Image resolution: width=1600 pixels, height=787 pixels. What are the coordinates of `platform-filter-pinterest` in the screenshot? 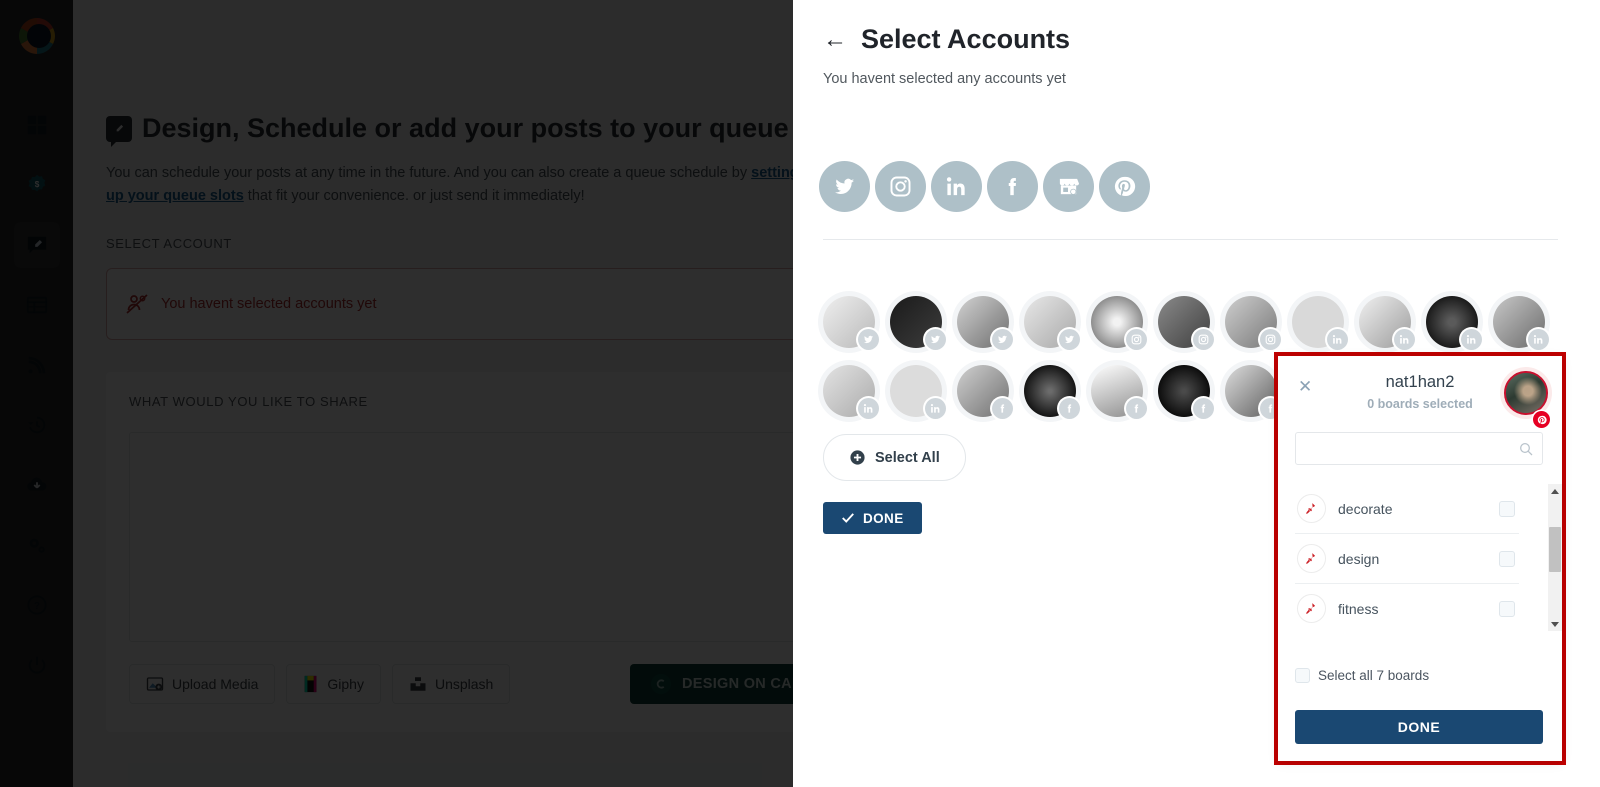 It's located at (1124, 186).